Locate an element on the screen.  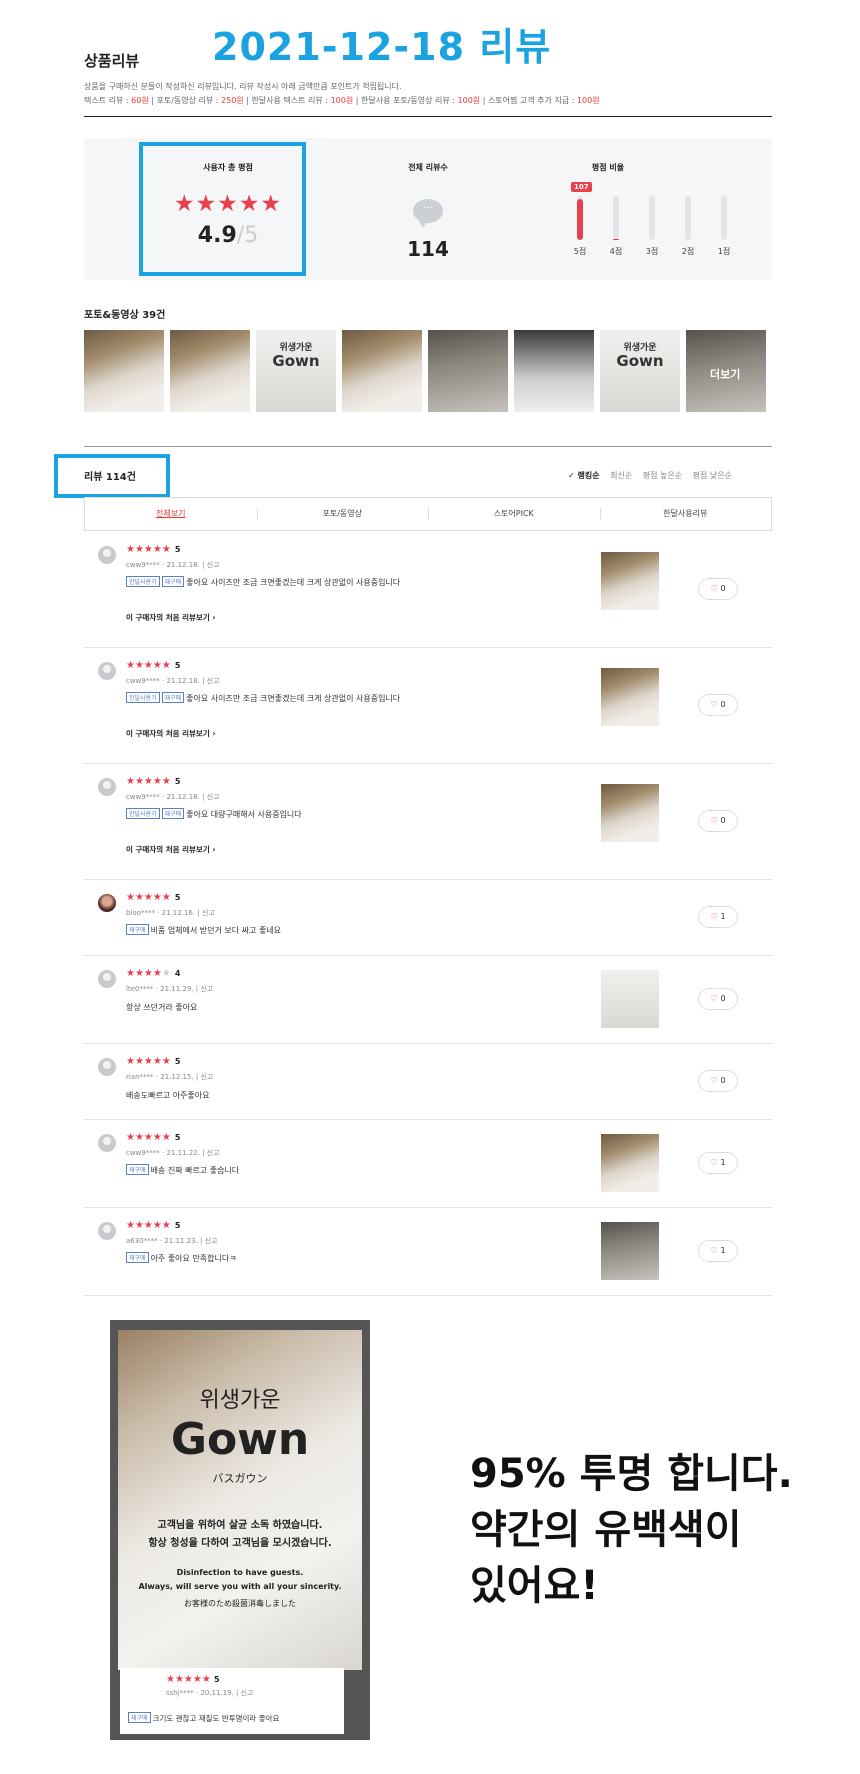
featured-stars: ★★★★★ 5 is located at coordinates (193, 1679).